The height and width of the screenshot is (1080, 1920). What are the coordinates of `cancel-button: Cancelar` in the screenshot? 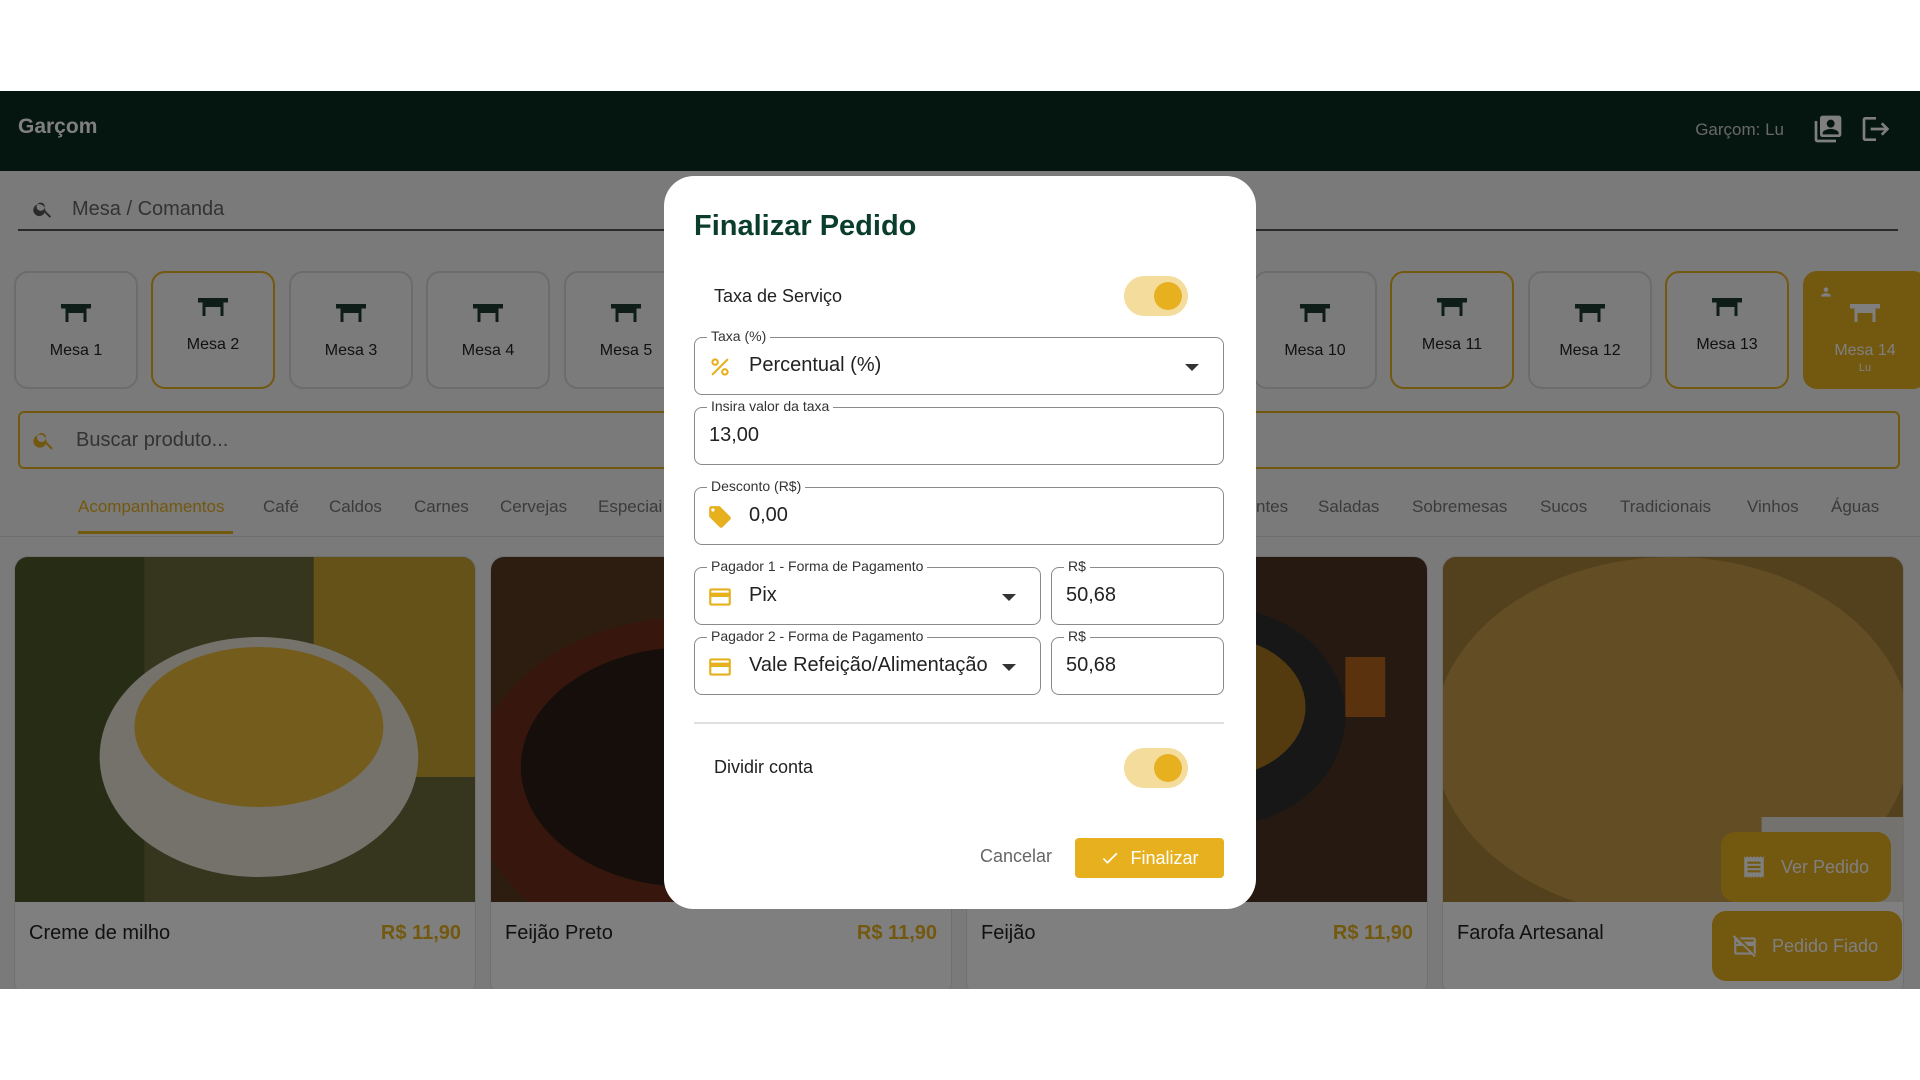 It's located at (1016, 856).